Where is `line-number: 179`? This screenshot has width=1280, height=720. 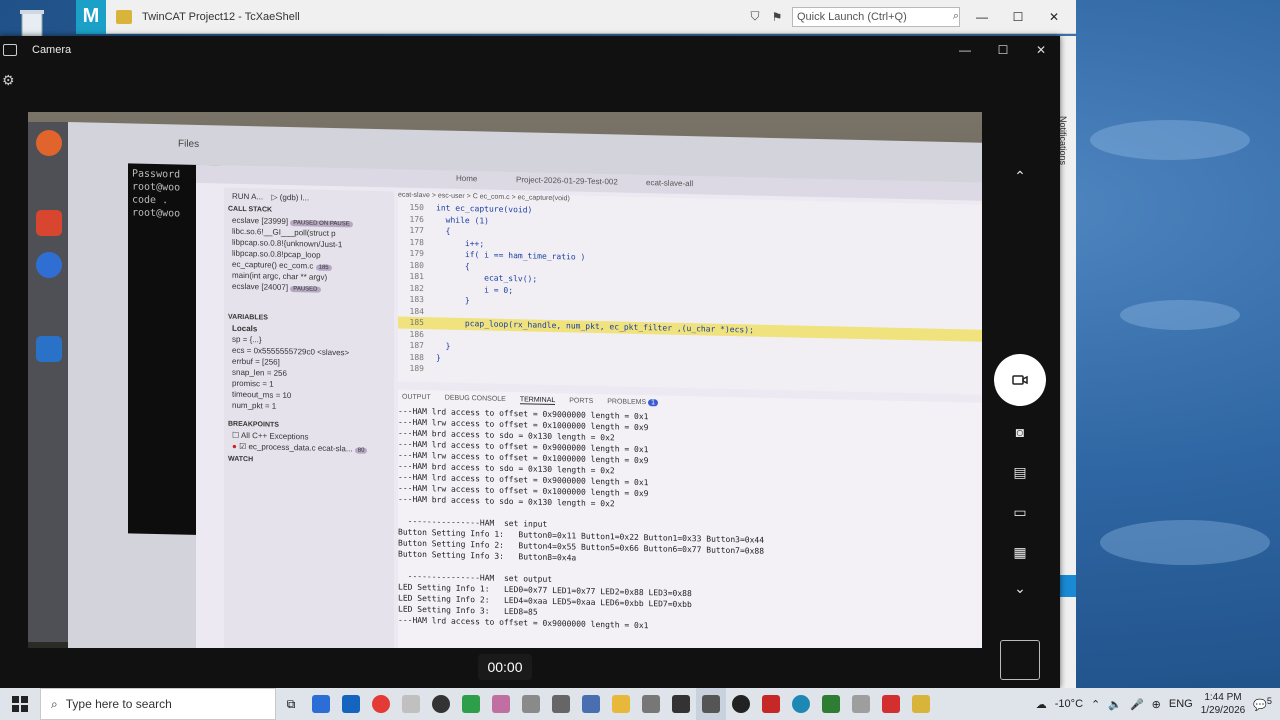 line-number: 179 is located at coordinates (416, 253).